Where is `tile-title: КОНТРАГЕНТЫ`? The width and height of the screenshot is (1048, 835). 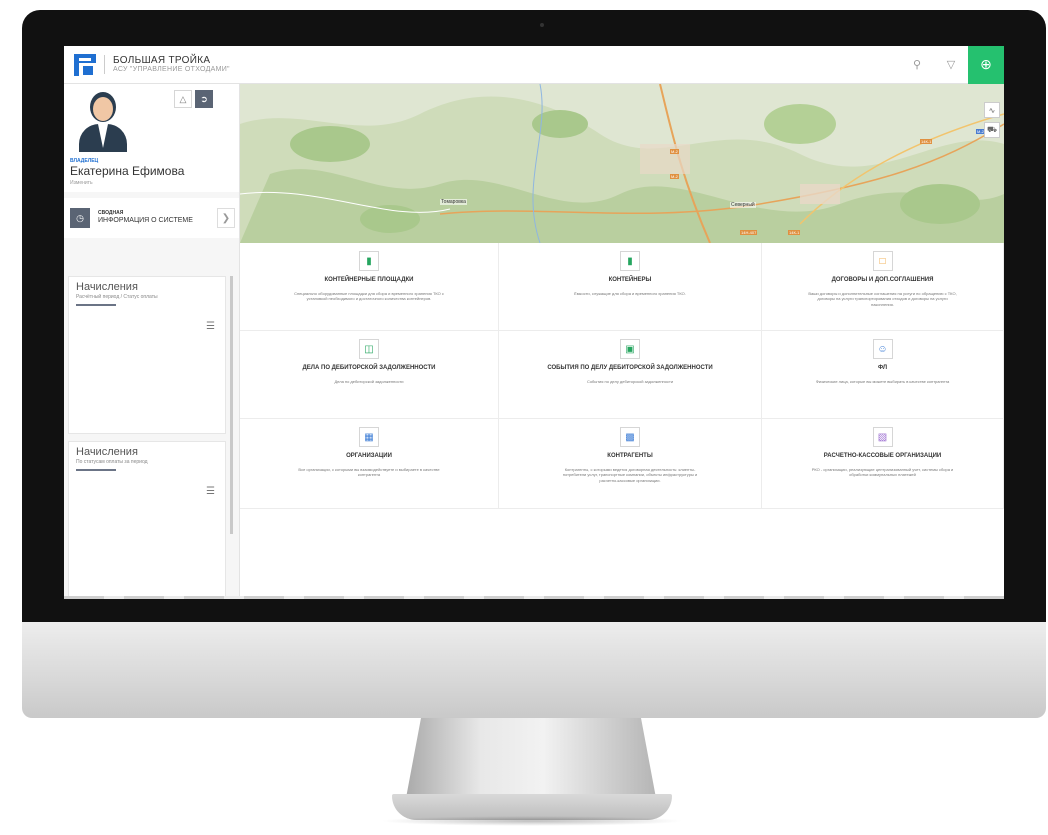 tile-title: КОНТРАГЕНТЫ is located at coordinates (630, 456).